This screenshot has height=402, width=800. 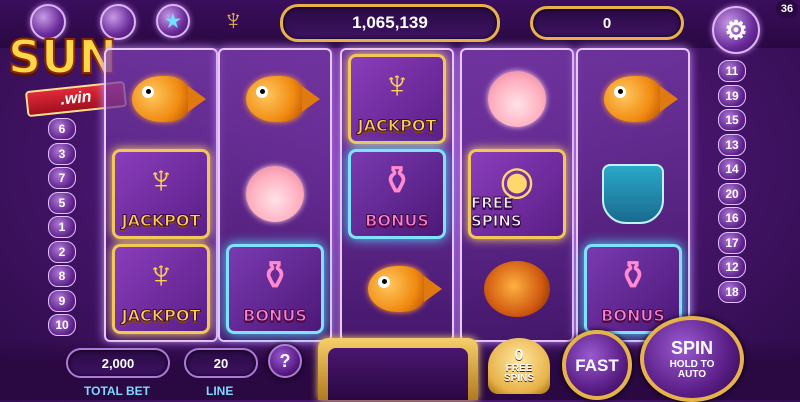 What do you see at coordinates (732, 218) in the screenshot?
I see `payline-number-right-6: 16` at bounding box center [732, 218].